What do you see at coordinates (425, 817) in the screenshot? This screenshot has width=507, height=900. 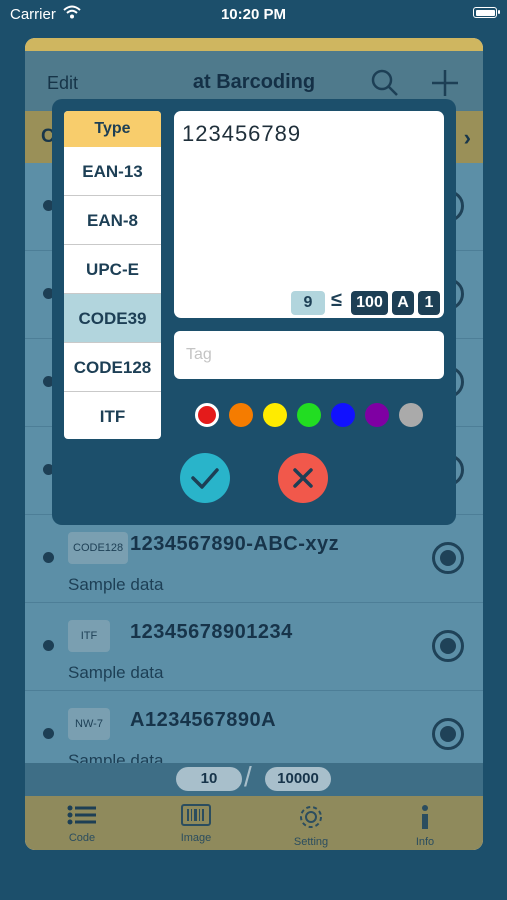 I see `info-icon` at bounding box center [425, 817].